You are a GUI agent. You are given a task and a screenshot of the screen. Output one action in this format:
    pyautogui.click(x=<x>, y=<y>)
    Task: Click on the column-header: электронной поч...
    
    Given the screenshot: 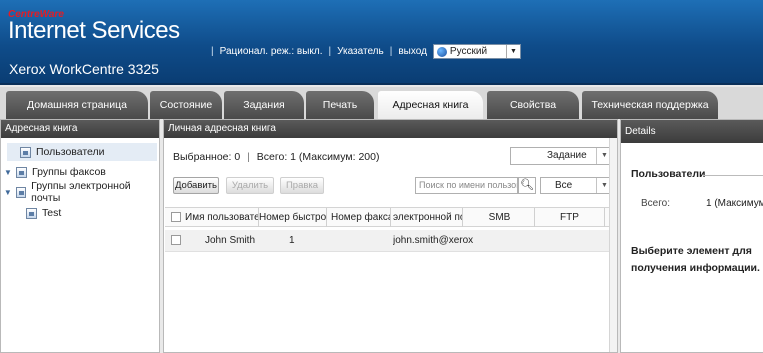 What is the action you would take?
    pyautogui.click(x=428, y=217)
    